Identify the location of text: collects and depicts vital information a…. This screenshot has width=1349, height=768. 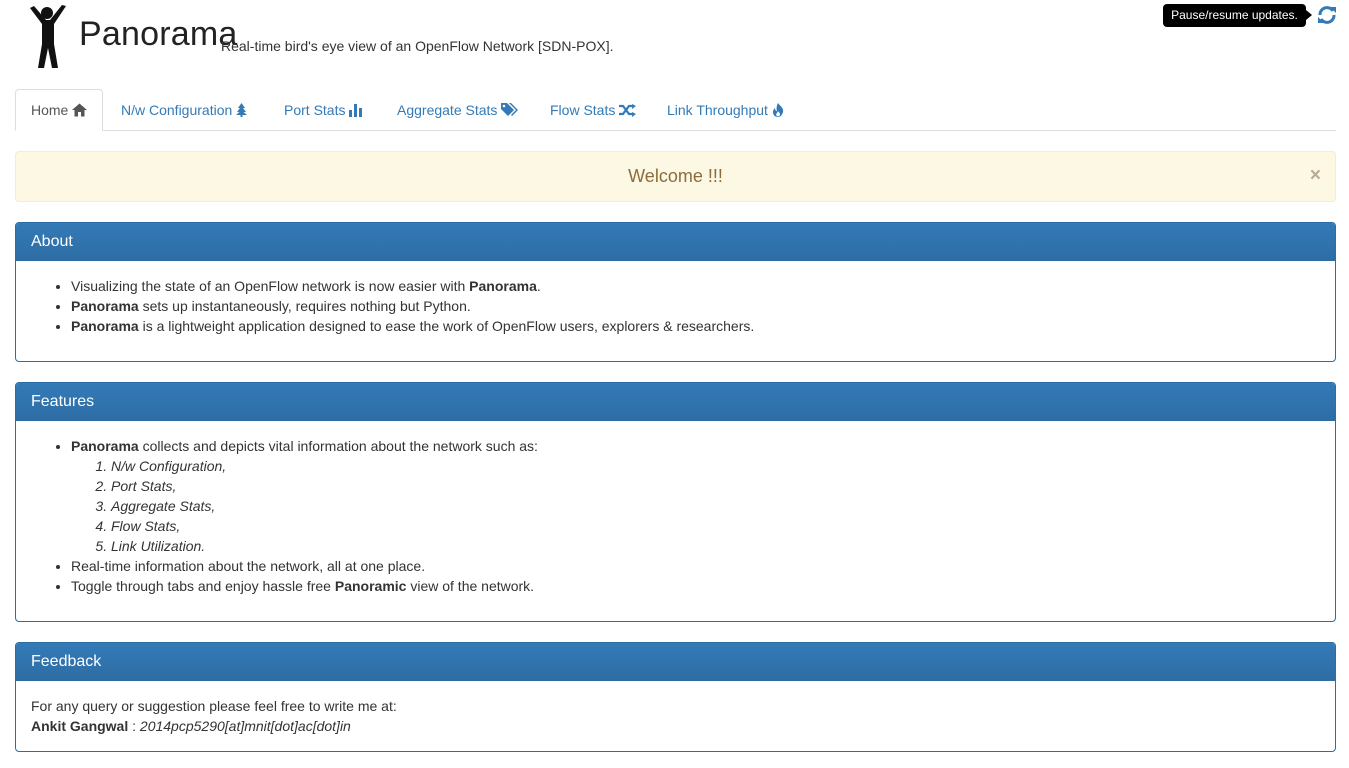
(338, 446).